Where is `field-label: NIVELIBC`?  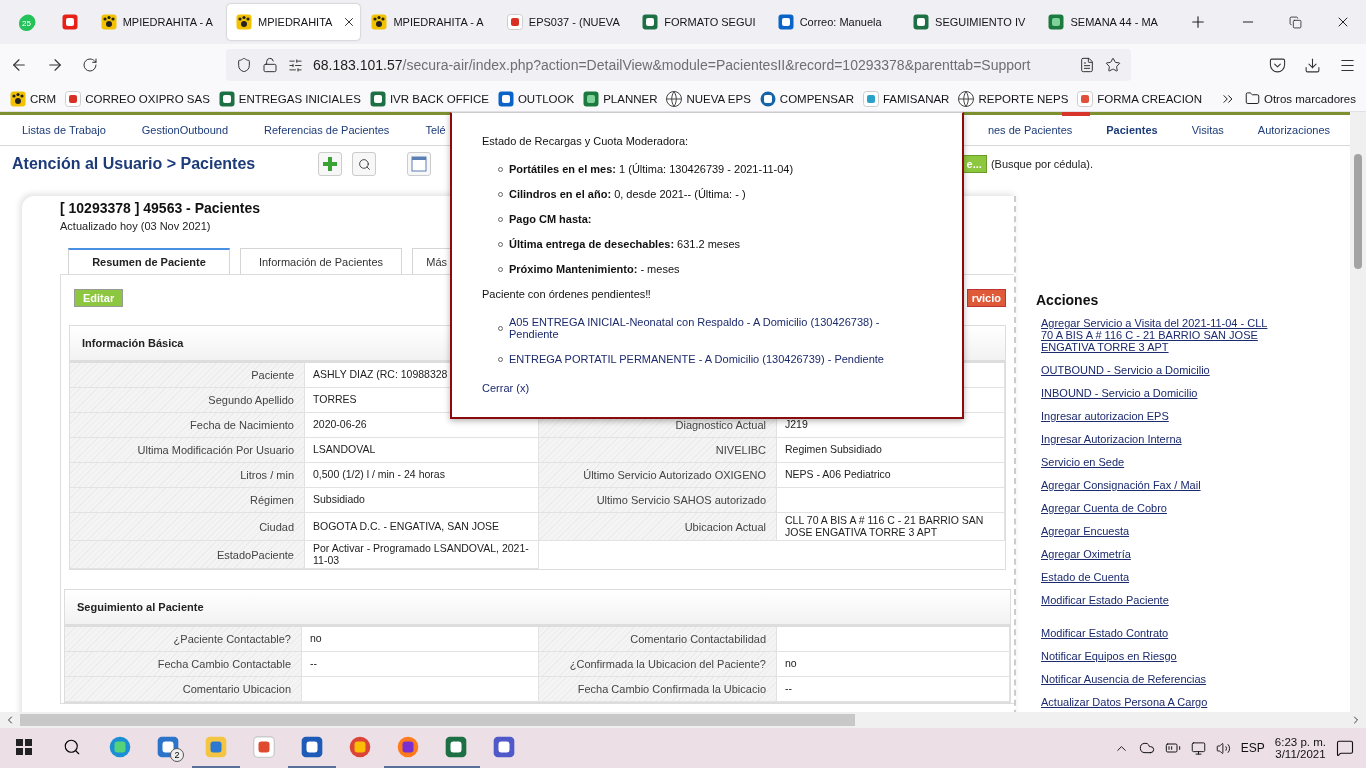 field-label: NIVELIBC is located at coordinates (658, 450).